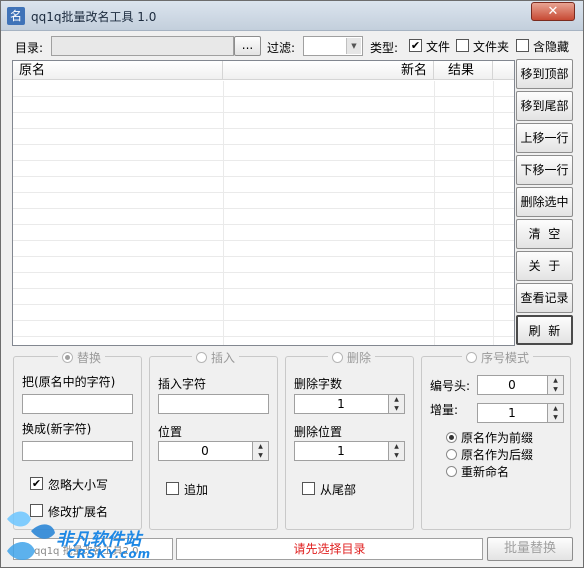 This screenshot has height=568, width=584. I want to click on delete-group: 删除 删除字数 1 ▲ ▼ 删除位置 1 ▲ ▼ 从尾部, so click(349, 439).